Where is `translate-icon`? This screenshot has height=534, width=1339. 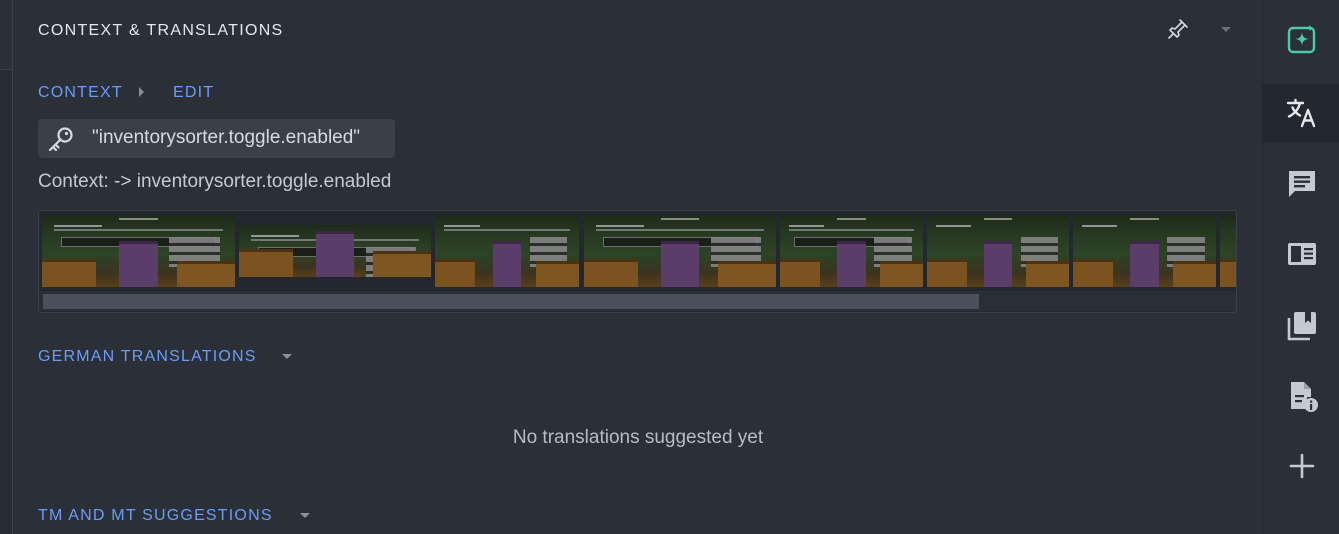
translate-icon is located at coordinates (1300, 113).